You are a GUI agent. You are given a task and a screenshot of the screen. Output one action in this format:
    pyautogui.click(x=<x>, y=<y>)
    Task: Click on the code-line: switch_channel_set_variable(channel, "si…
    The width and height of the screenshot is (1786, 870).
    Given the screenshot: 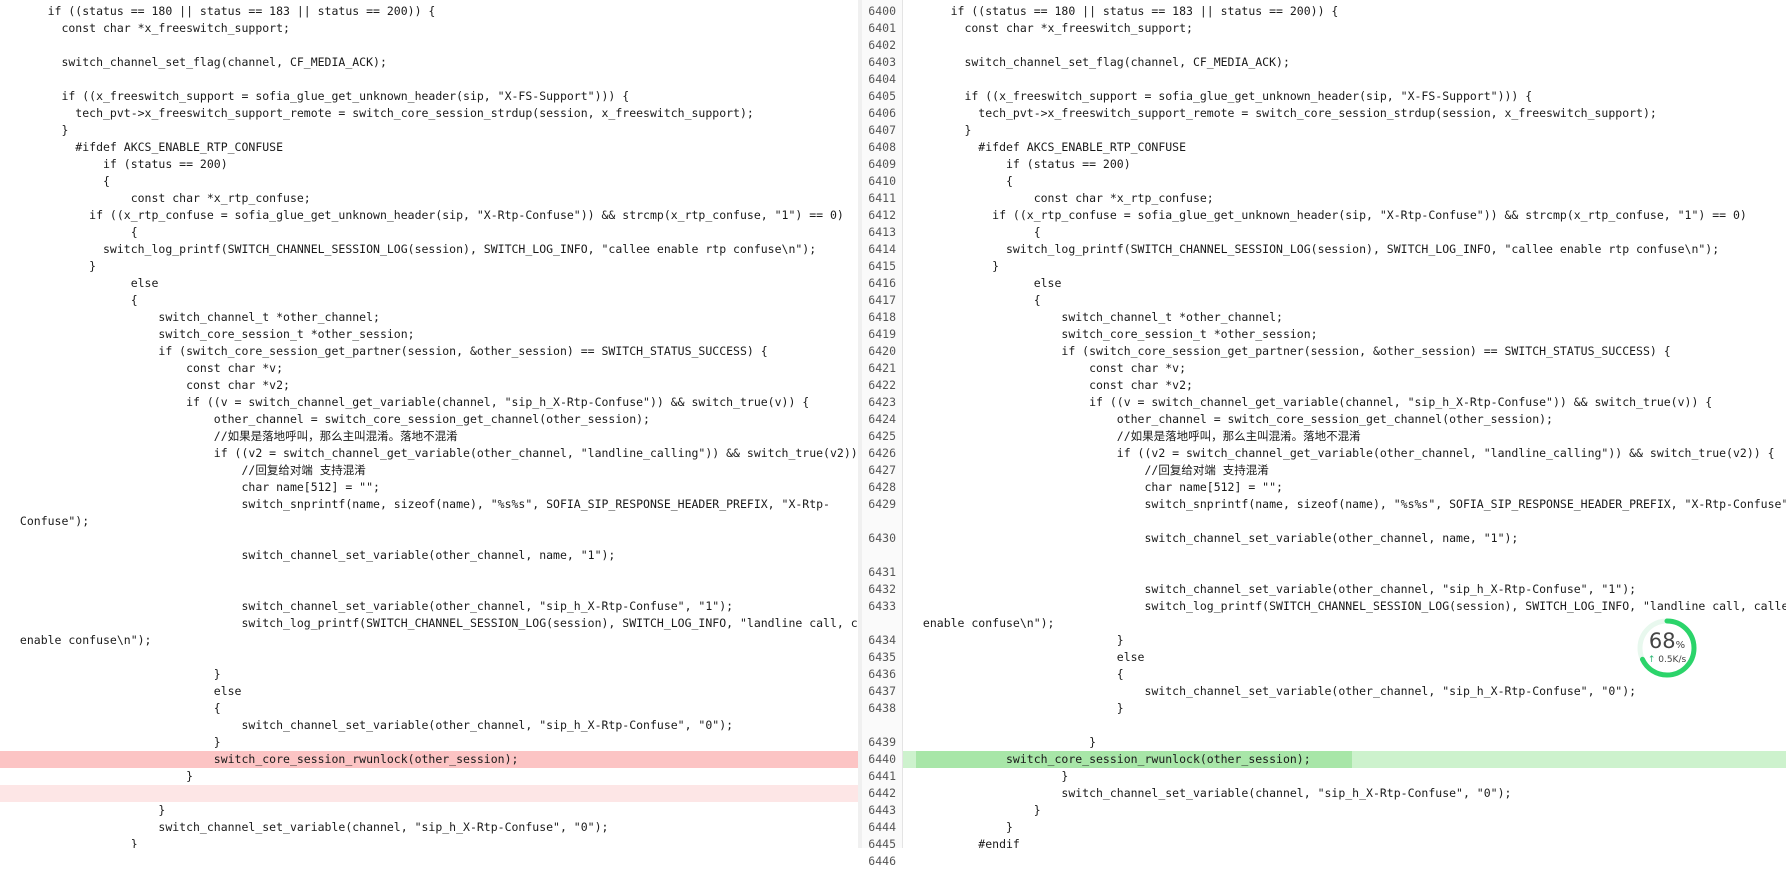 What is the action you would take?
    pyautogui.click(x=311, y=827)
    